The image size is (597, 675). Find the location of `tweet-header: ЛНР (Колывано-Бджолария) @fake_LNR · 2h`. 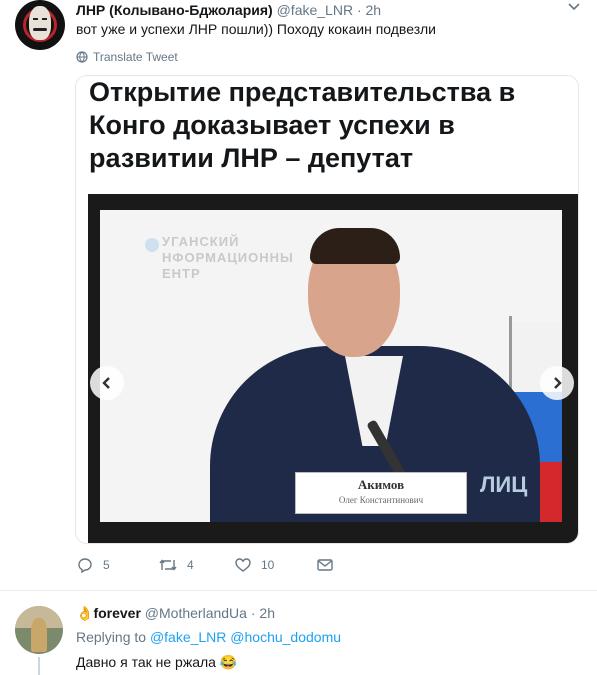

tweet-header: ЛНР (Колывано-Бджолария) @fake_LNR · 2h is located at coordinates (228, 10).